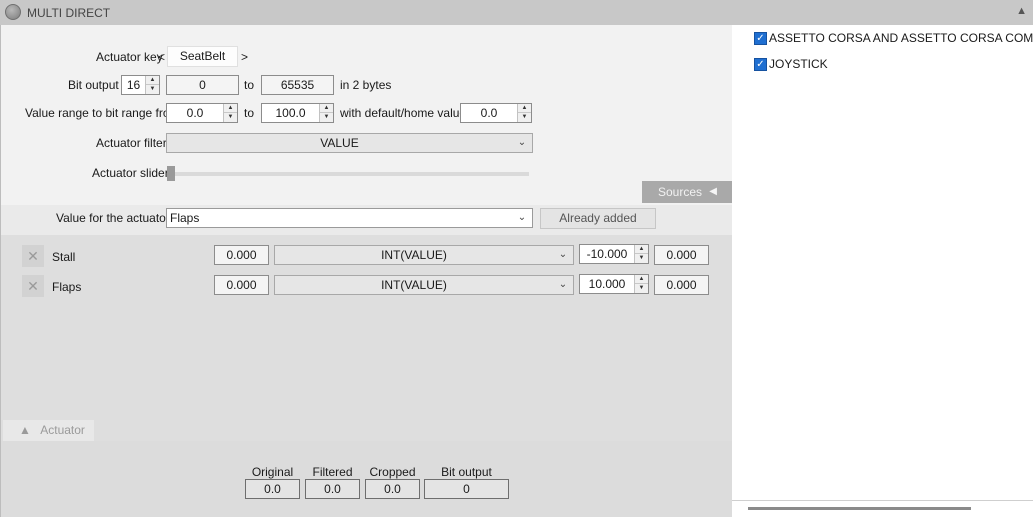 The height and width of the screenshot is (517, 1033). Describe the element at coordinates (680, 192) in the screenshot. I see `sources-tab-label: Sources` at that location.